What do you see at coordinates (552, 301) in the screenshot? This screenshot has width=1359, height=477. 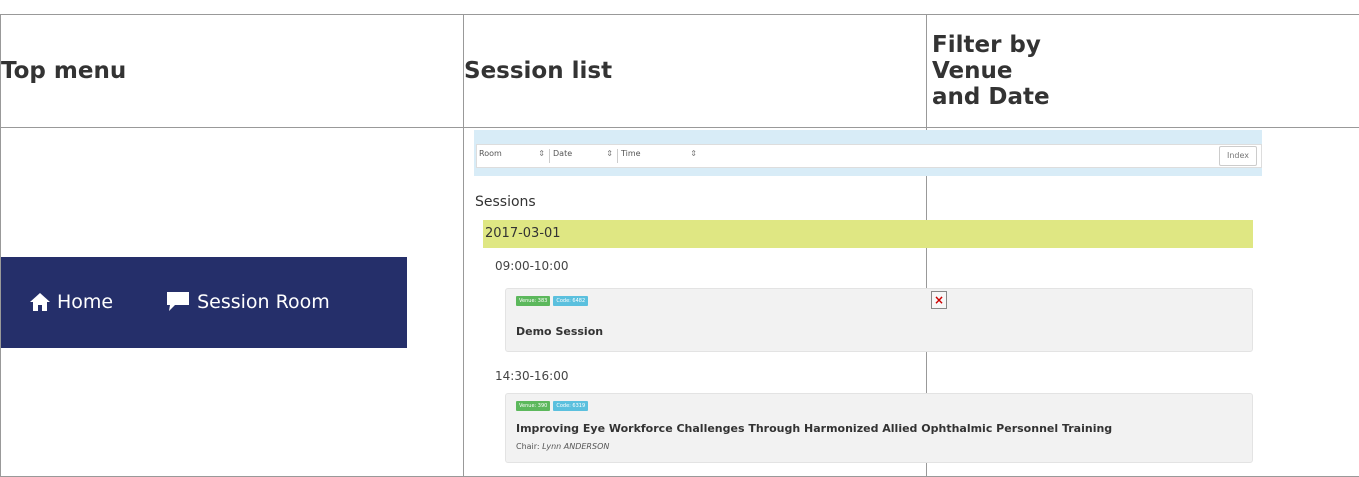 I see `session-badges: Venue: 383 Code: 6482` at bounding box center [552, 301].